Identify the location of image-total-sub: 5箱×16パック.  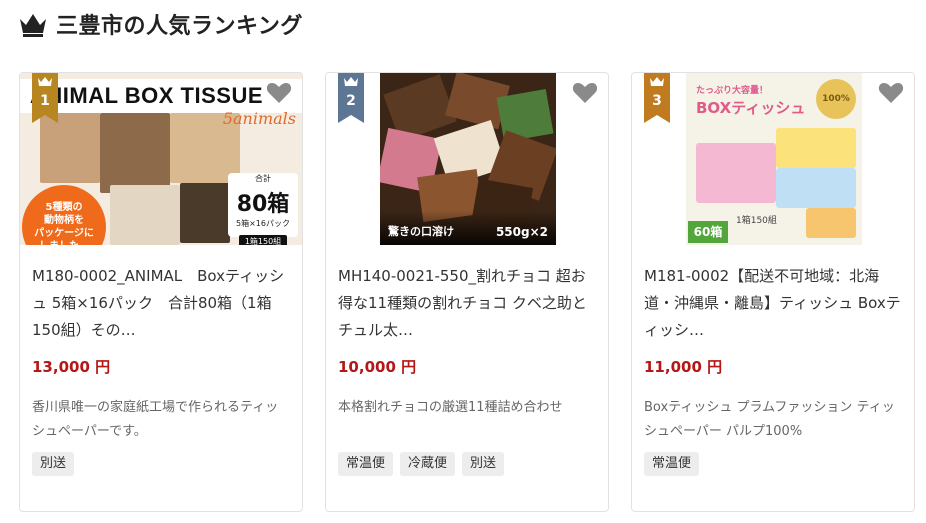
(263, 223).